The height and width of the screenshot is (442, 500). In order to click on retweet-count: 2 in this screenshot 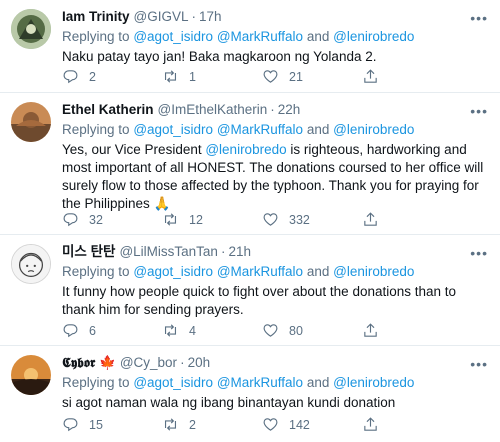, I will do `click(192, 424)`.